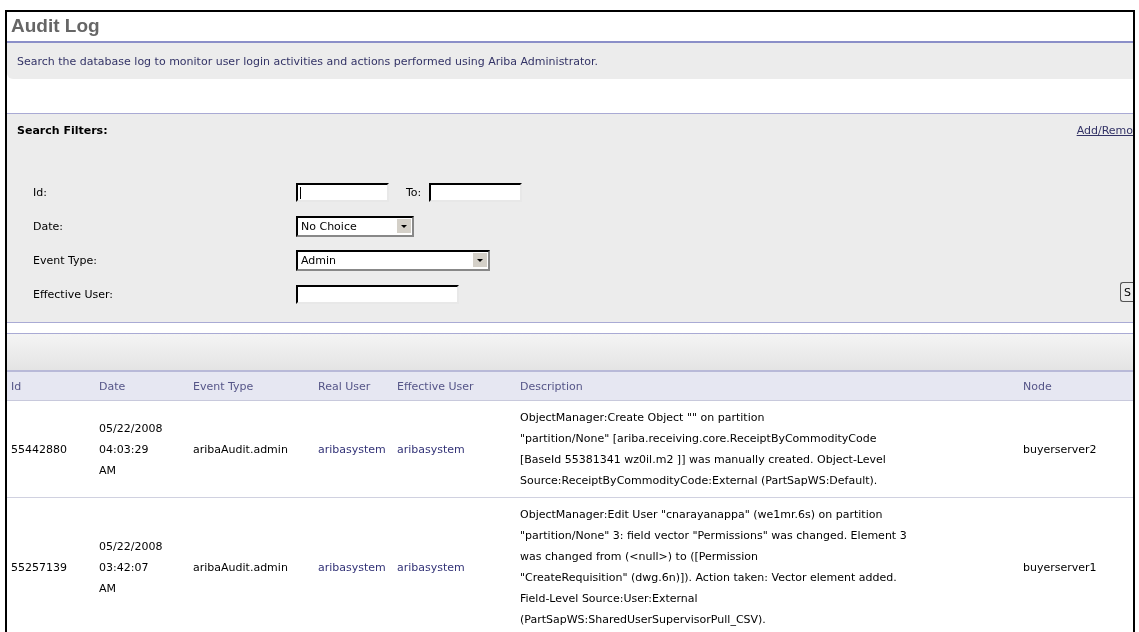  What do you see at coordinates (393, 260) in the screenshot?
I see `dropdown: Admin` at bounding box center [393, 260].